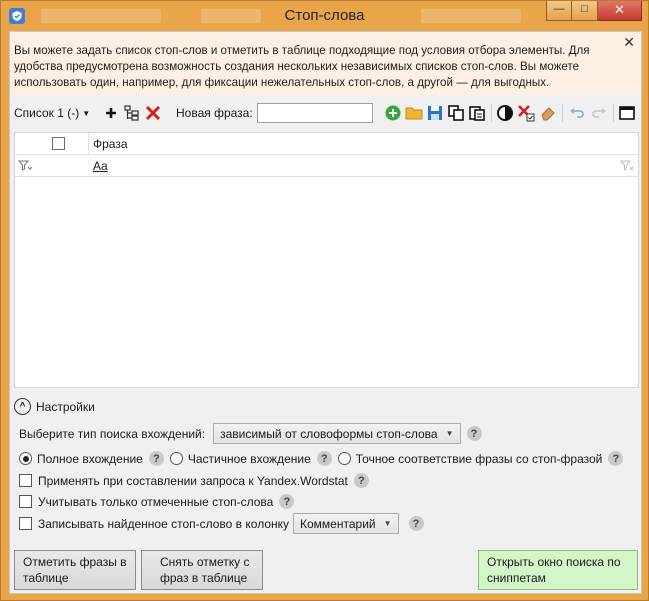 This screenshot has height=601, width=649. What do you see at coordinates (329, 433) in the screenshot?
I see `search-type-value: зависимый от словоформы стоп-слова` at bounding box center [329, 433].